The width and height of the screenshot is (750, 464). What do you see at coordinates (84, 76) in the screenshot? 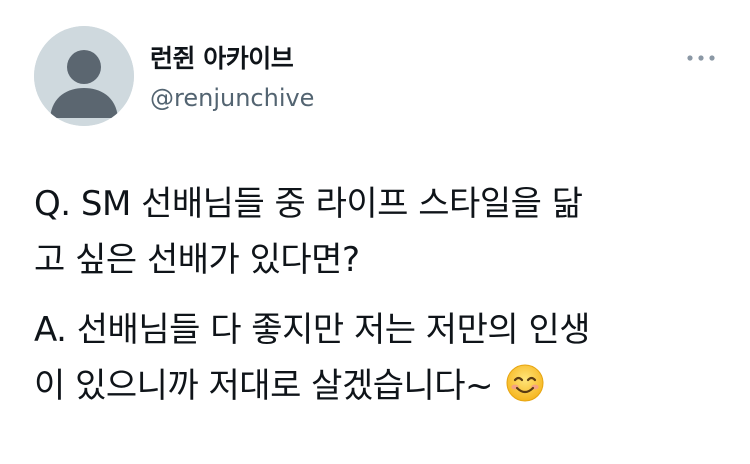
I see `default-avatar-icon` at bounding box center [84, 76].